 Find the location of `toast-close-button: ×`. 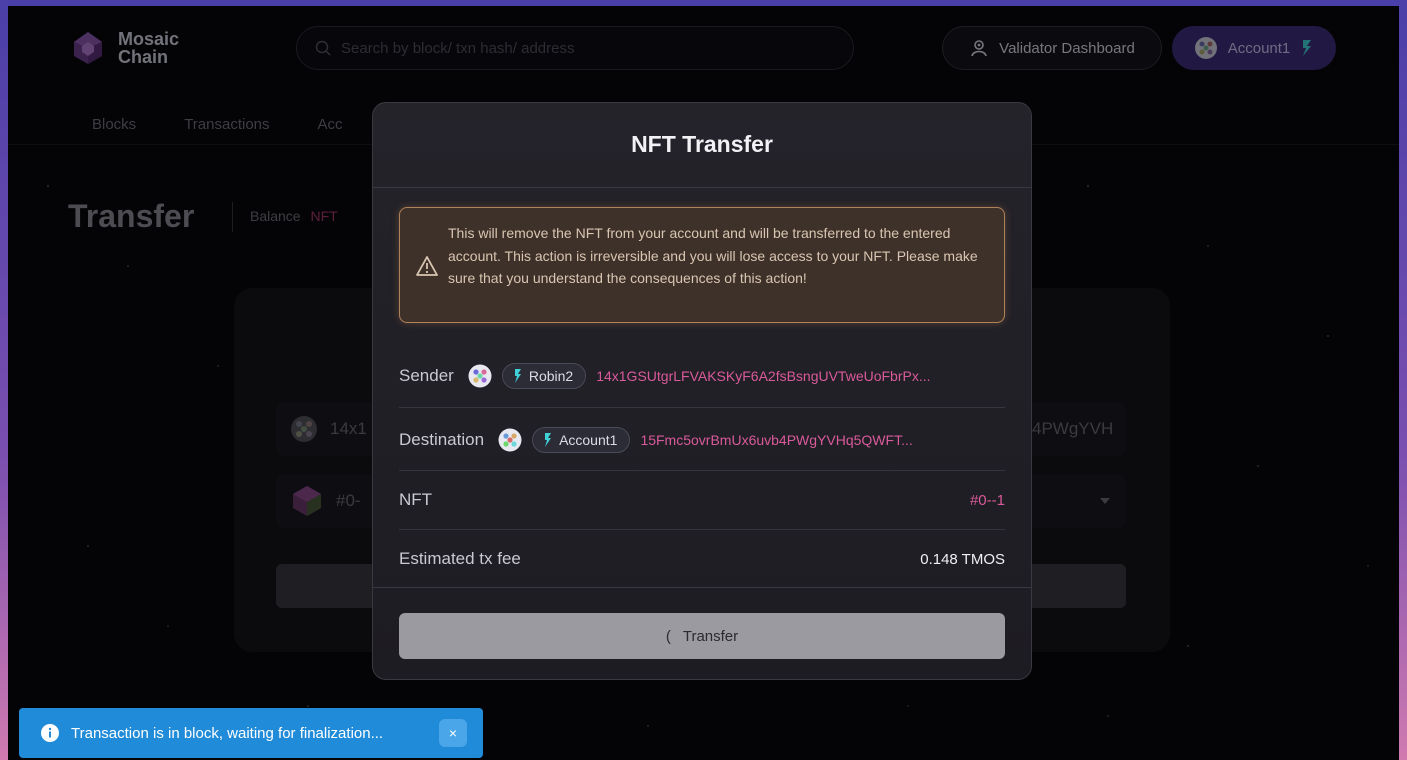

toast-close-button: × is located at coordinates (453, 733).